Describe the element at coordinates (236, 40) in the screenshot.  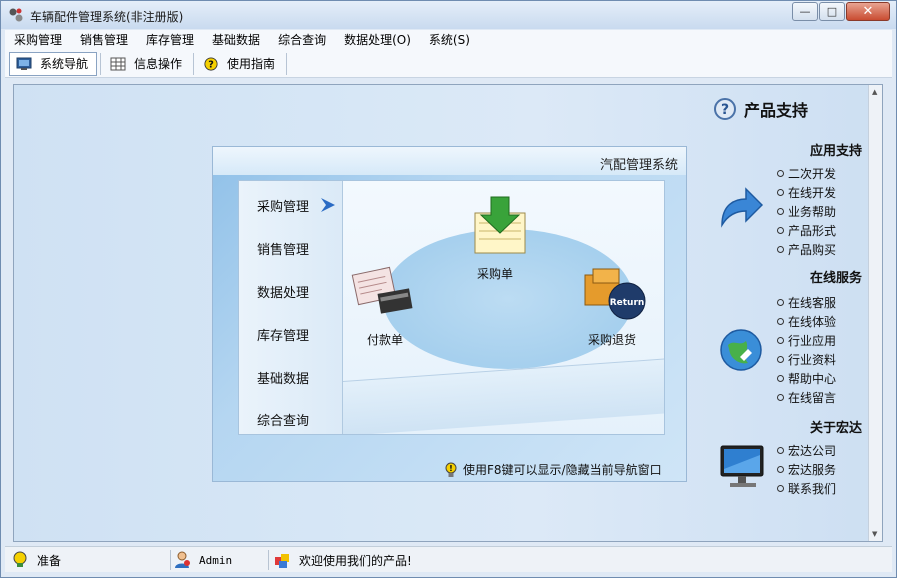
I see `menu-basic-data: 基础数据` at that location.